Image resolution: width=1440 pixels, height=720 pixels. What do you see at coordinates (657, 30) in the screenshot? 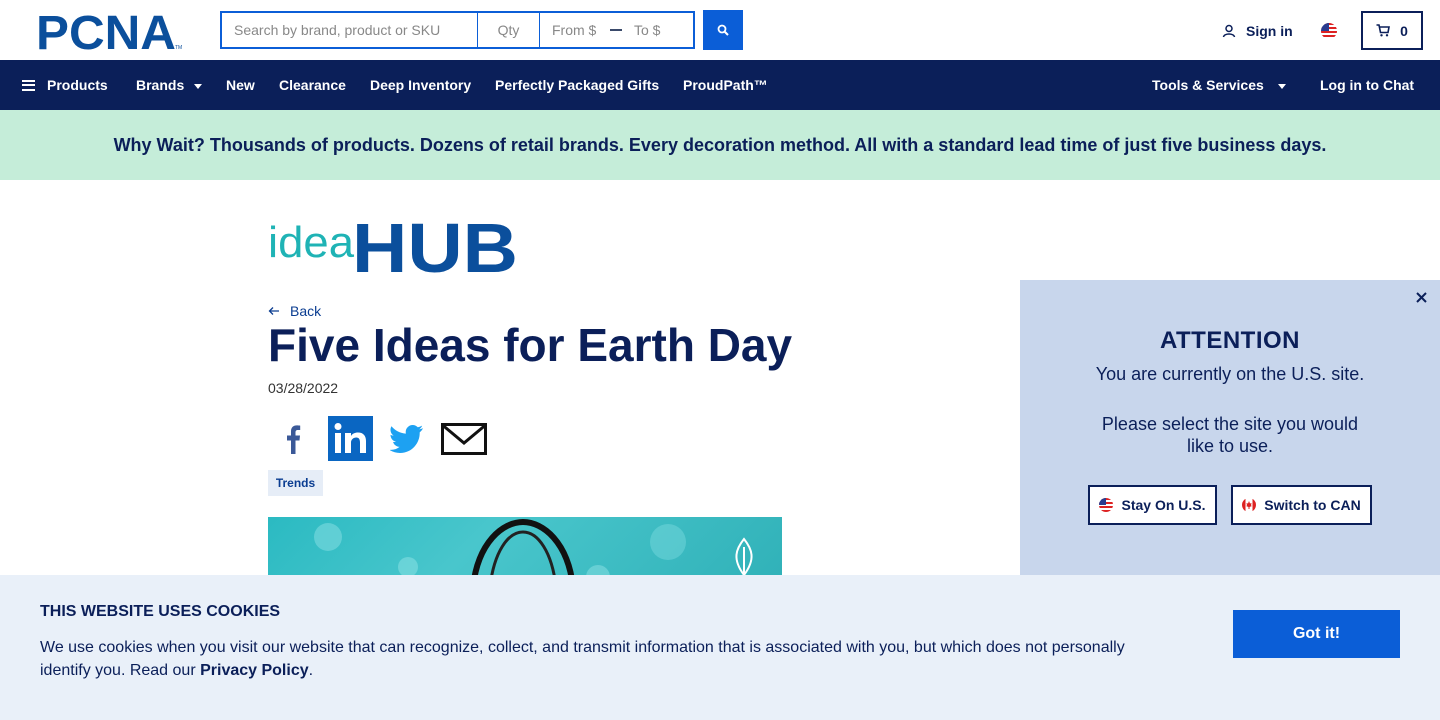
I see `price-to-input` at bounding box center [657, 30].